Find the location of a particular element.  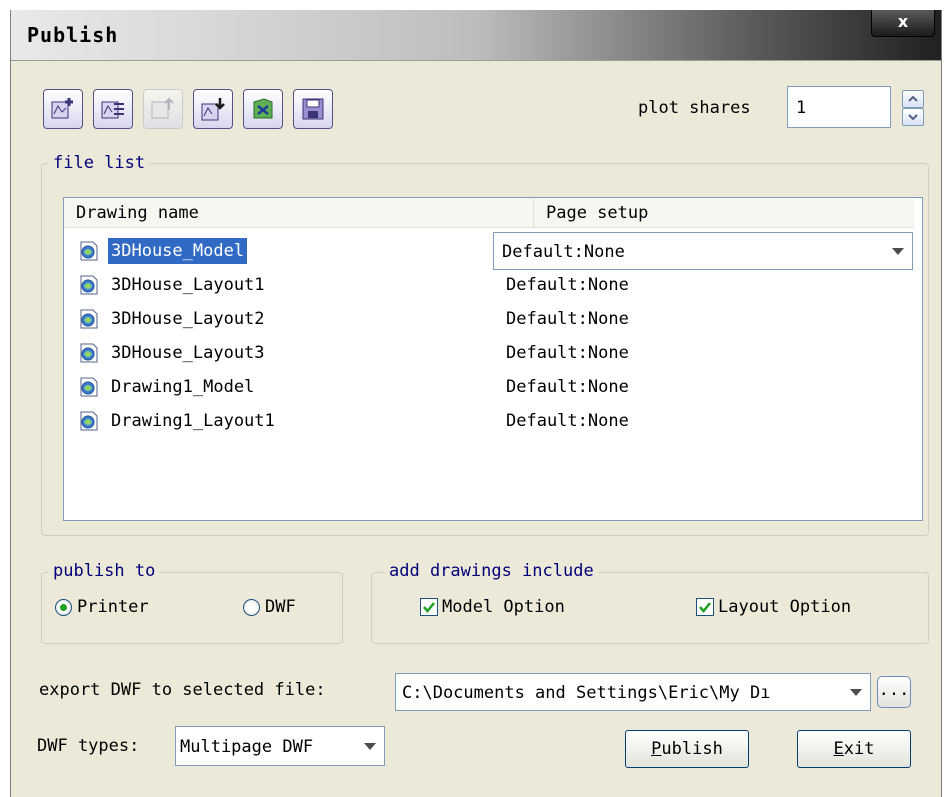

export-dwf-label: export DWF to selected file: is located at coordinates (182, 690).